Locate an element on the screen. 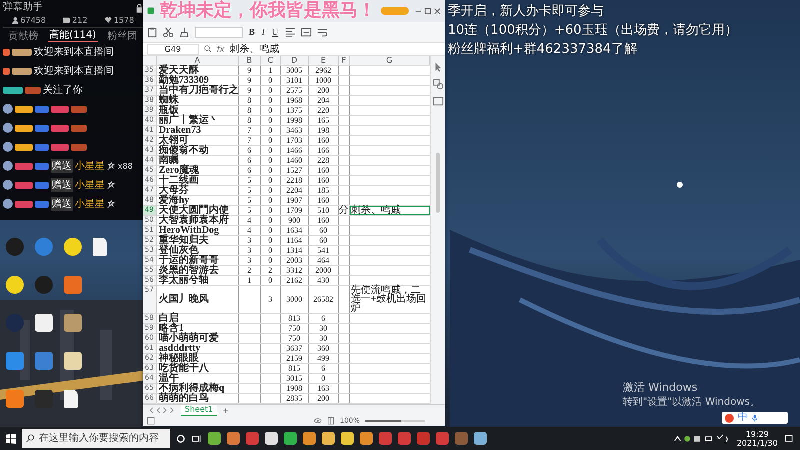 The width and height of the screenshot is (800, 450). table-cell: 5 is located at coordinates (250, 200).